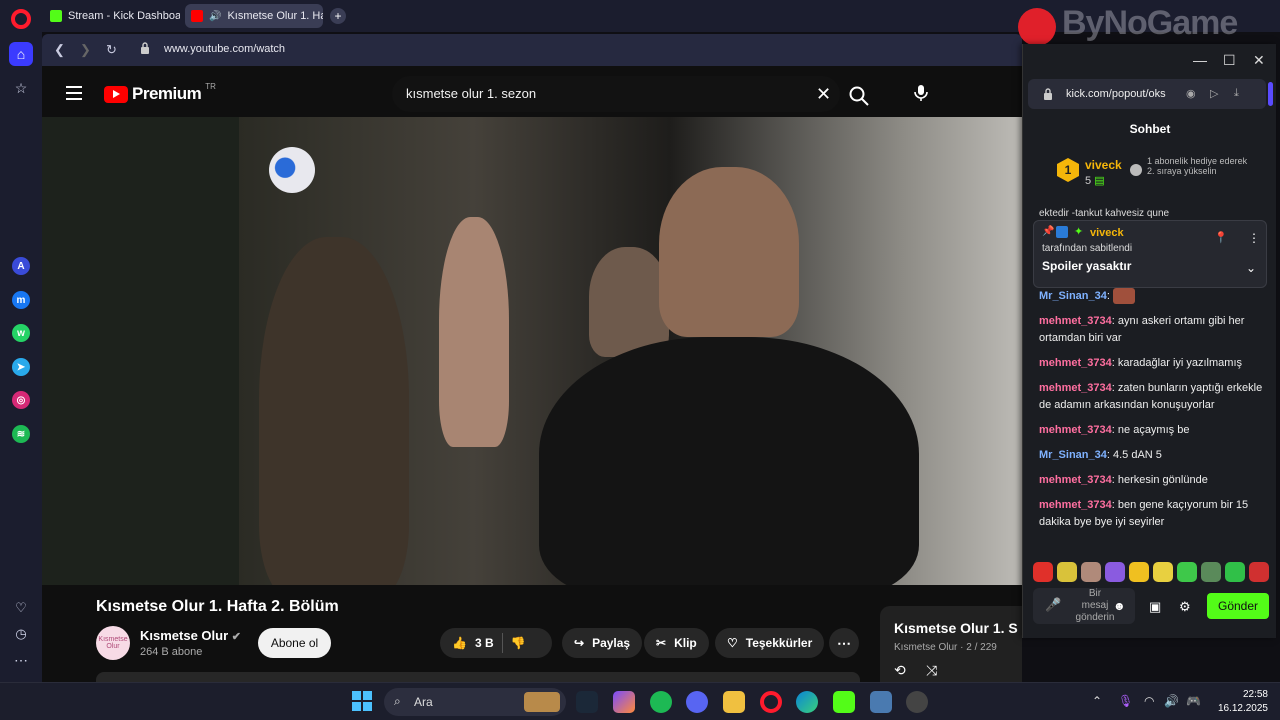 Image resolution: width=1280 pixels, height=720 pixels. Describe the element at coordinates (21, 634) in the screenshot. I see `history-icon: ◷` at that location.